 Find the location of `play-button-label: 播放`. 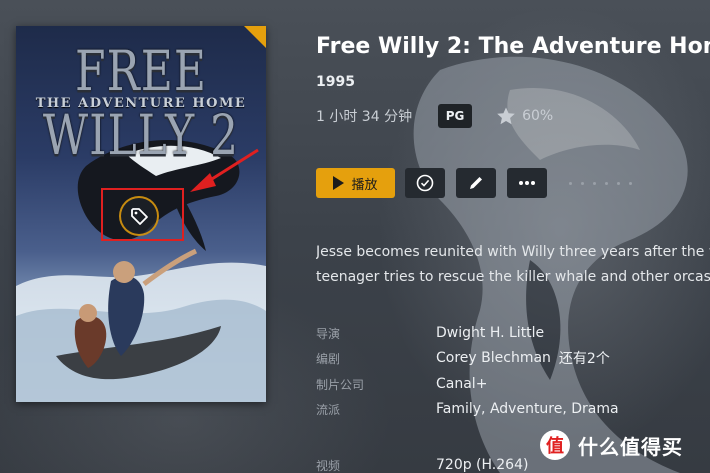

play-button-label: 播放 is located at coordinates (364, 185).